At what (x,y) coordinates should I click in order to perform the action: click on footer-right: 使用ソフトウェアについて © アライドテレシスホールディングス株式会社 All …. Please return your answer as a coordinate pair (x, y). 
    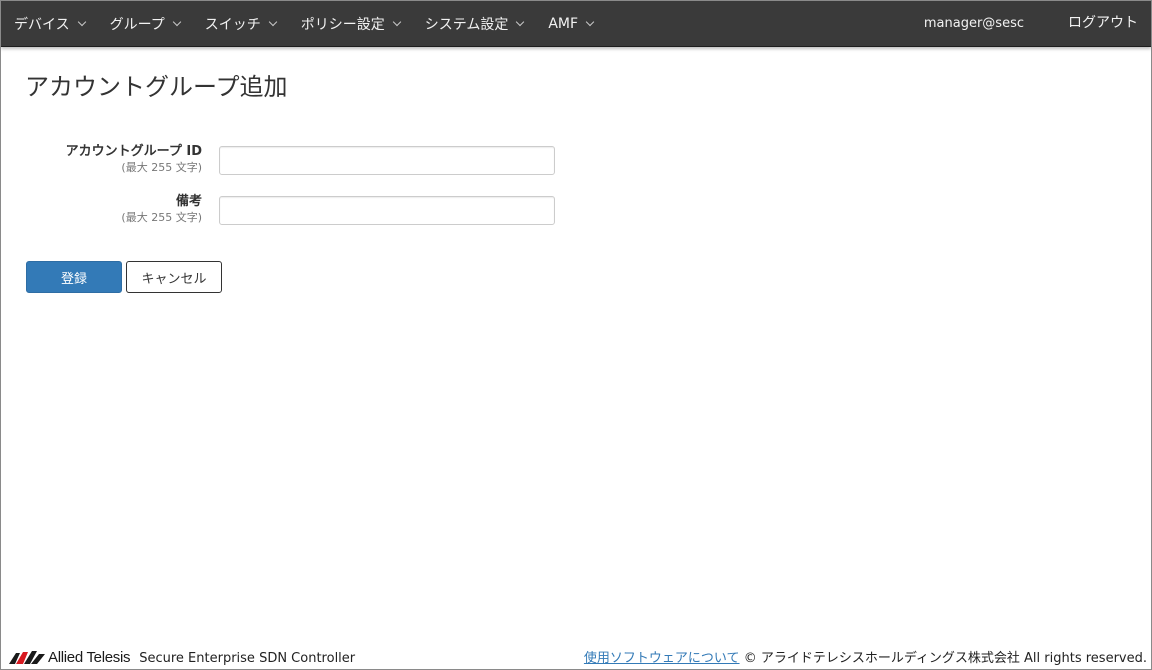
    Looking at the image, I should click on (865, 656).